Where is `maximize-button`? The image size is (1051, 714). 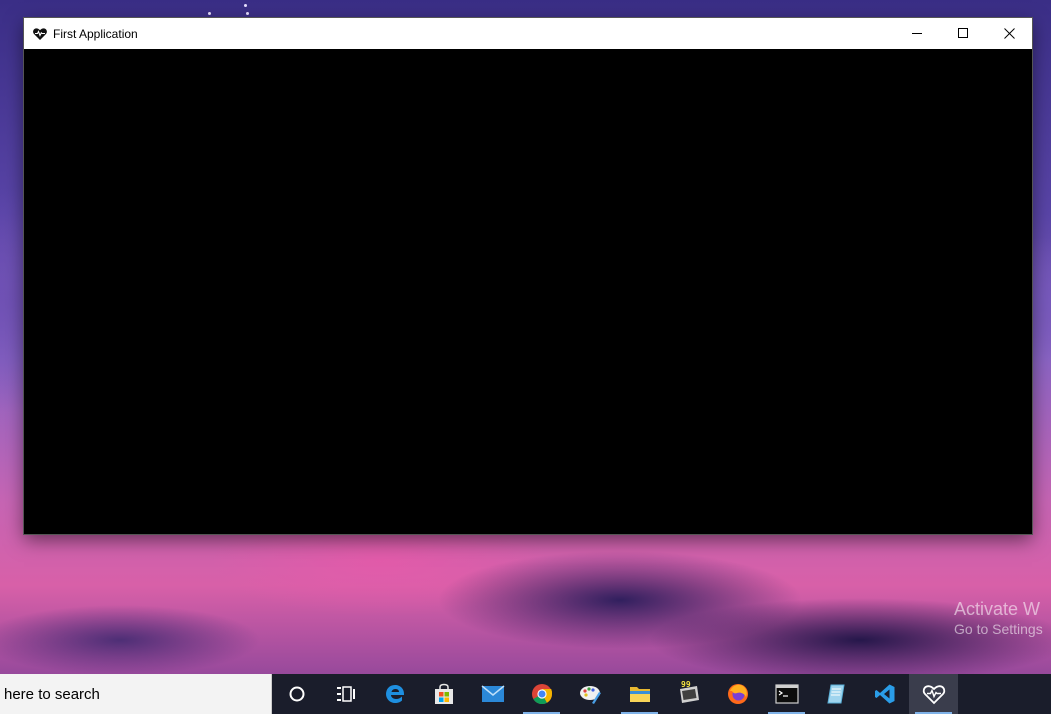 maximize-button is located at coordinates (963, 33).